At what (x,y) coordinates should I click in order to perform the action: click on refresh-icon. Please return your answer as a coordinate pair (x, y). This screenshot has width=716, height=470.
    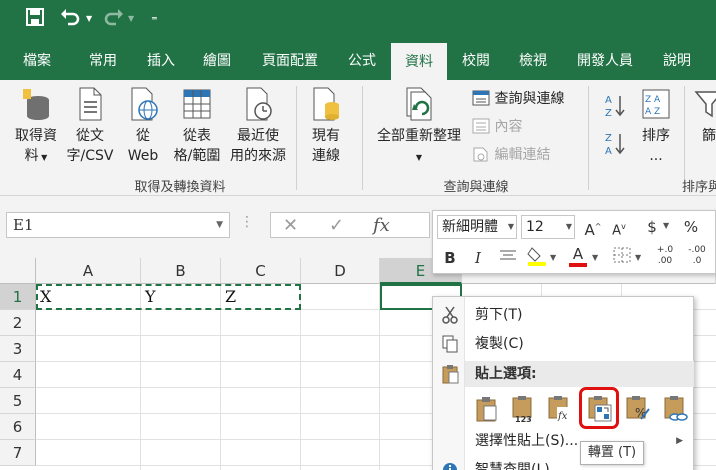
    Looking at the image, I should click on (419, 104).